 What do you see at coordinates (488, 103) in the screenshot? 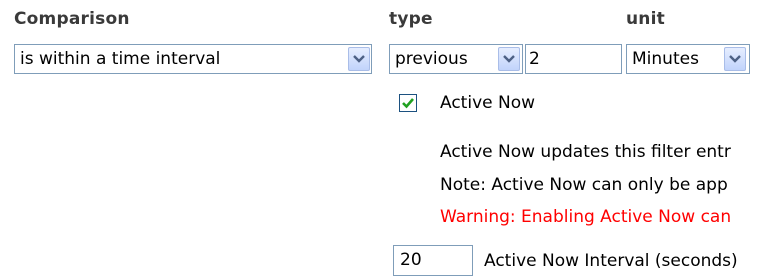
I see `active-now-label: Active Now` at bounding box center [488, 103].